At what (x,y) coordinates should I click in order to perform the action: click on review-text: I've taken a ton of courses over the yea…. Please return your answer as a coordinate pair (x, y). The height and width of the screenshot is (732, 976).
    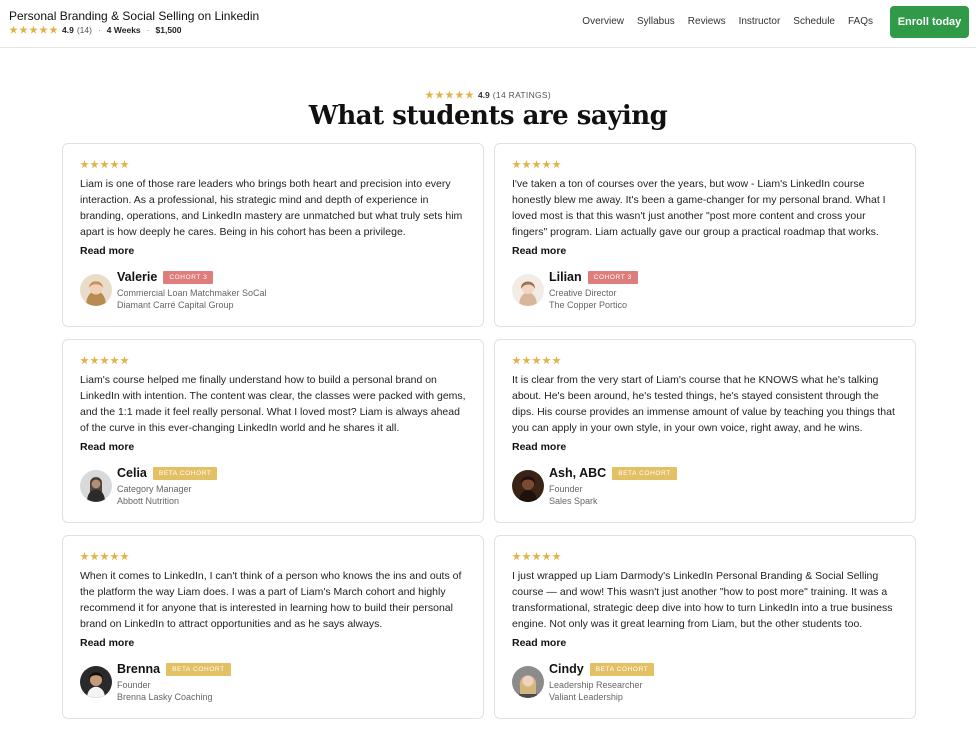
    Looking at the image, I should click on (699, 208).